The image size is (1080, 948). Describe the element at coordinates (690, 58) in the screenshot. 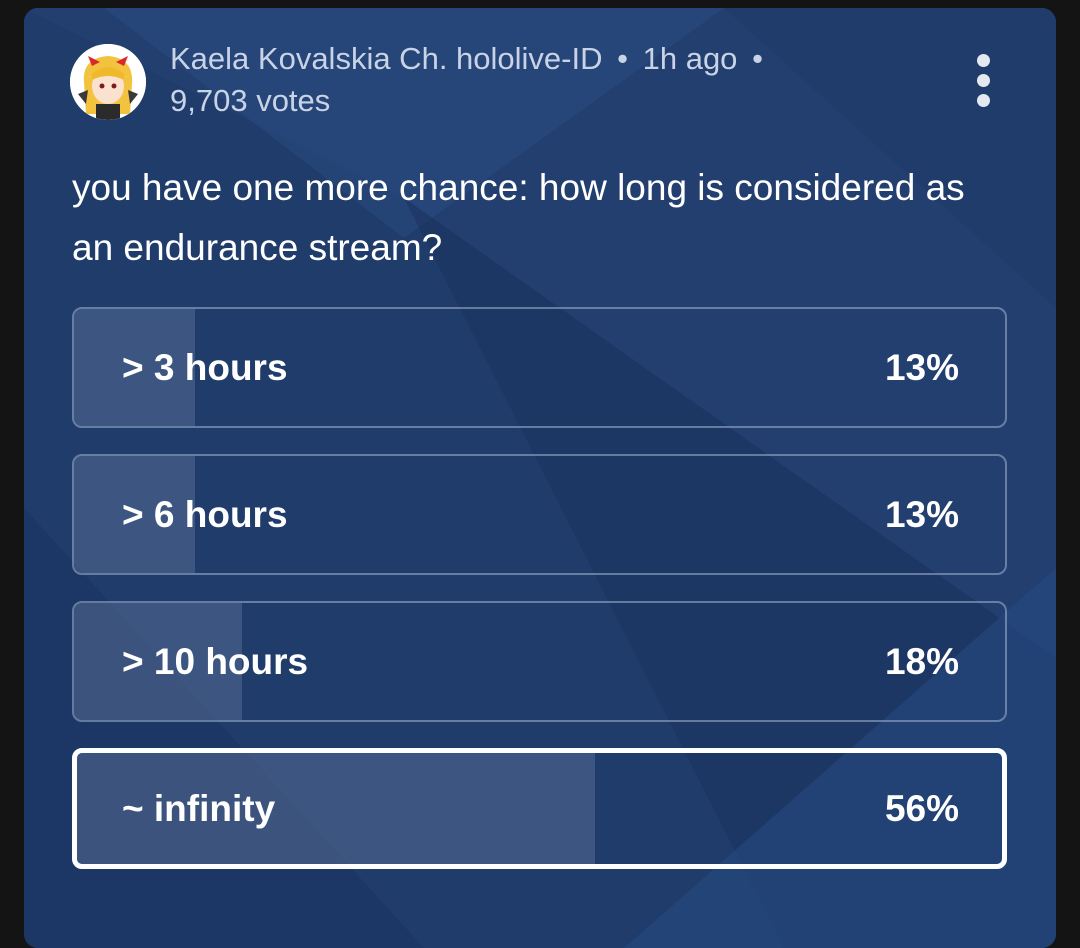

I see `post-time: 1h ago` at that location.